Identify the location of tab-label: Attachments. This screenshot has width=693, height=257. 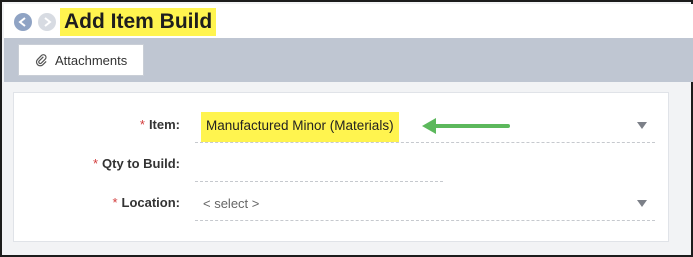
(91, 60).